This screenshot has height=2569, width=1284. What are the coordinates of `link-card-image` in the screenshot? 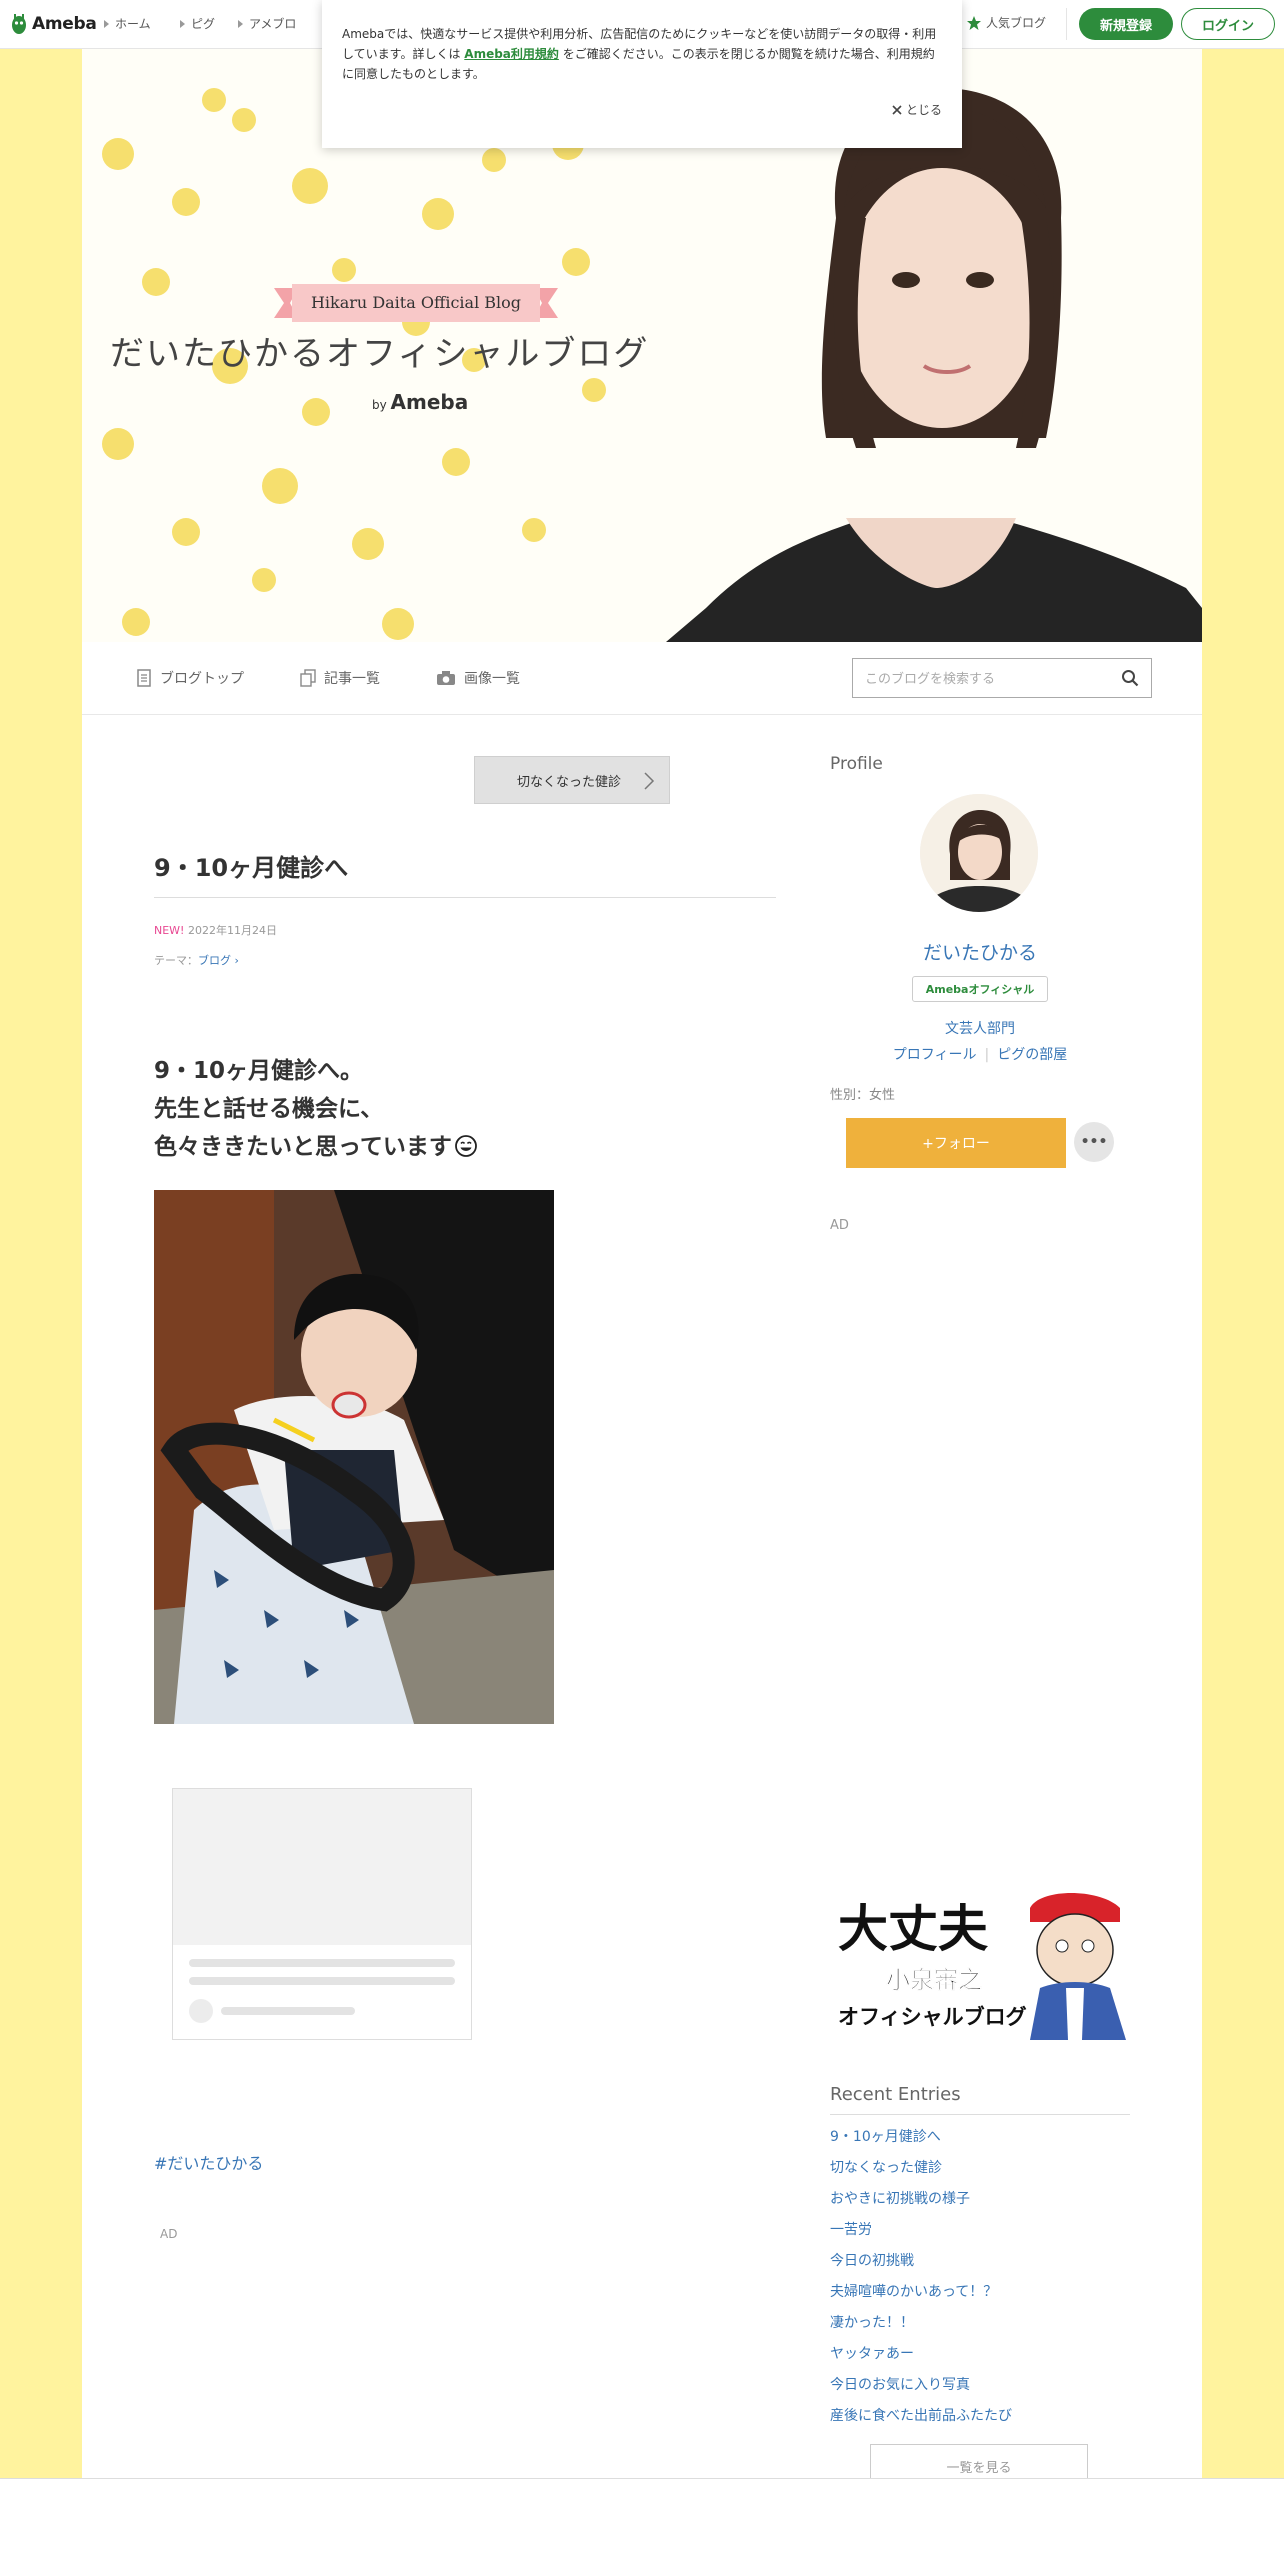 It's located at (322, 1867).